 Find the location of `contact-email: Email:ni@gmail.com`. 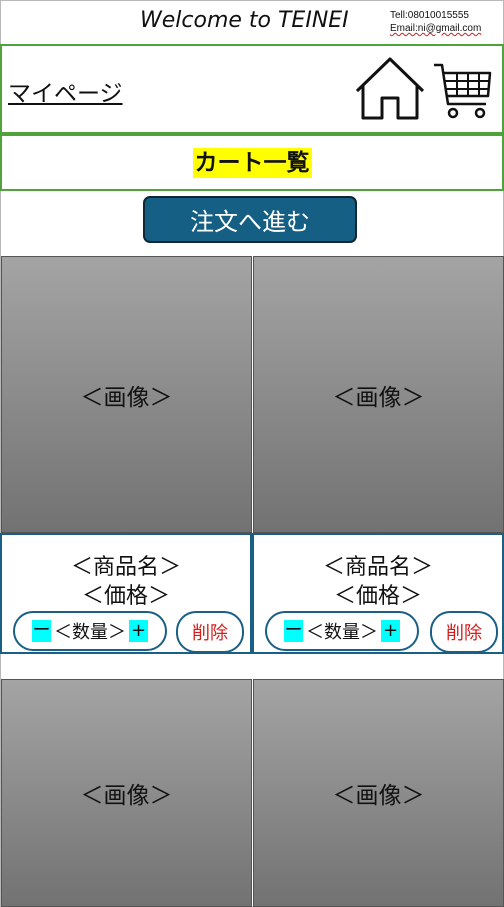

contact-email: Email:ni@gmail.com is located at coordinates (435, 28).